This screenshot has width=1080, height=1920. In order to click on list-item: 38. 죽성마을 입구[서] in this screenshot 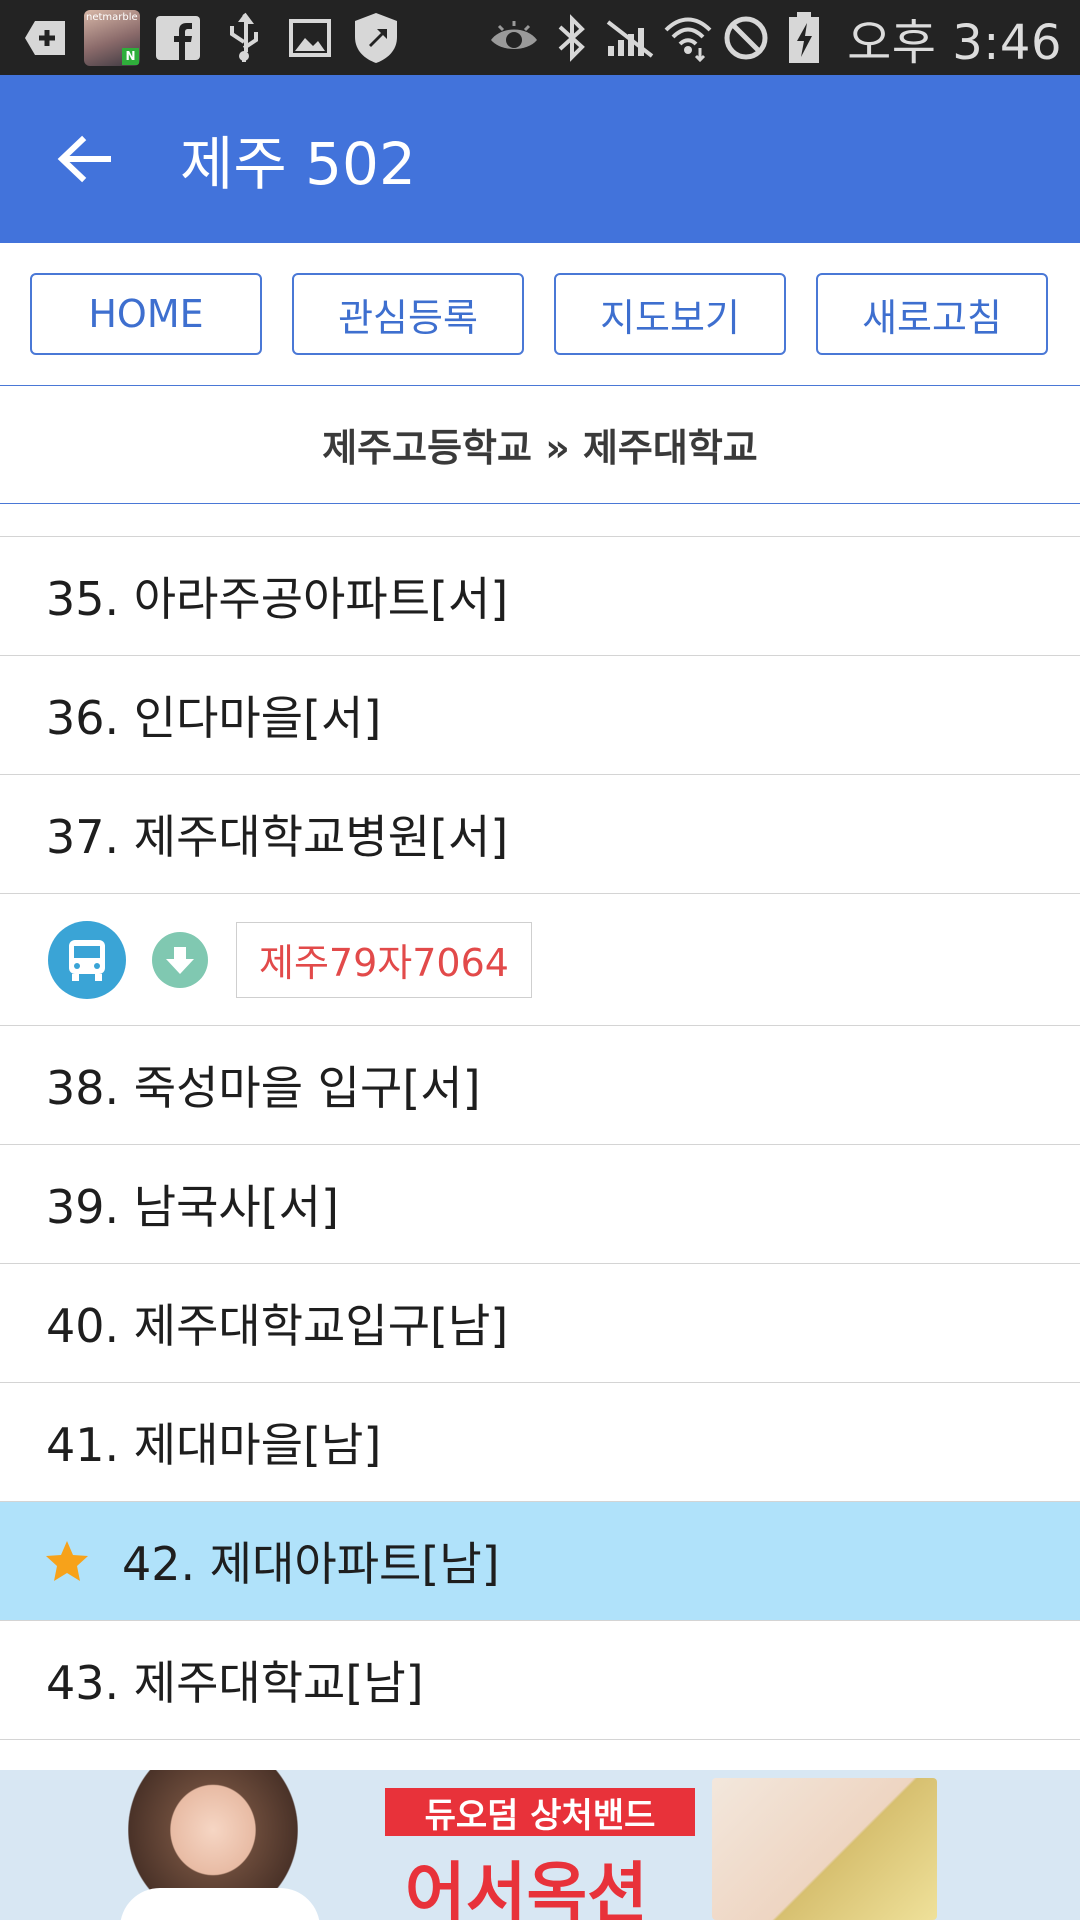, I will do `click(540, 1085)`.